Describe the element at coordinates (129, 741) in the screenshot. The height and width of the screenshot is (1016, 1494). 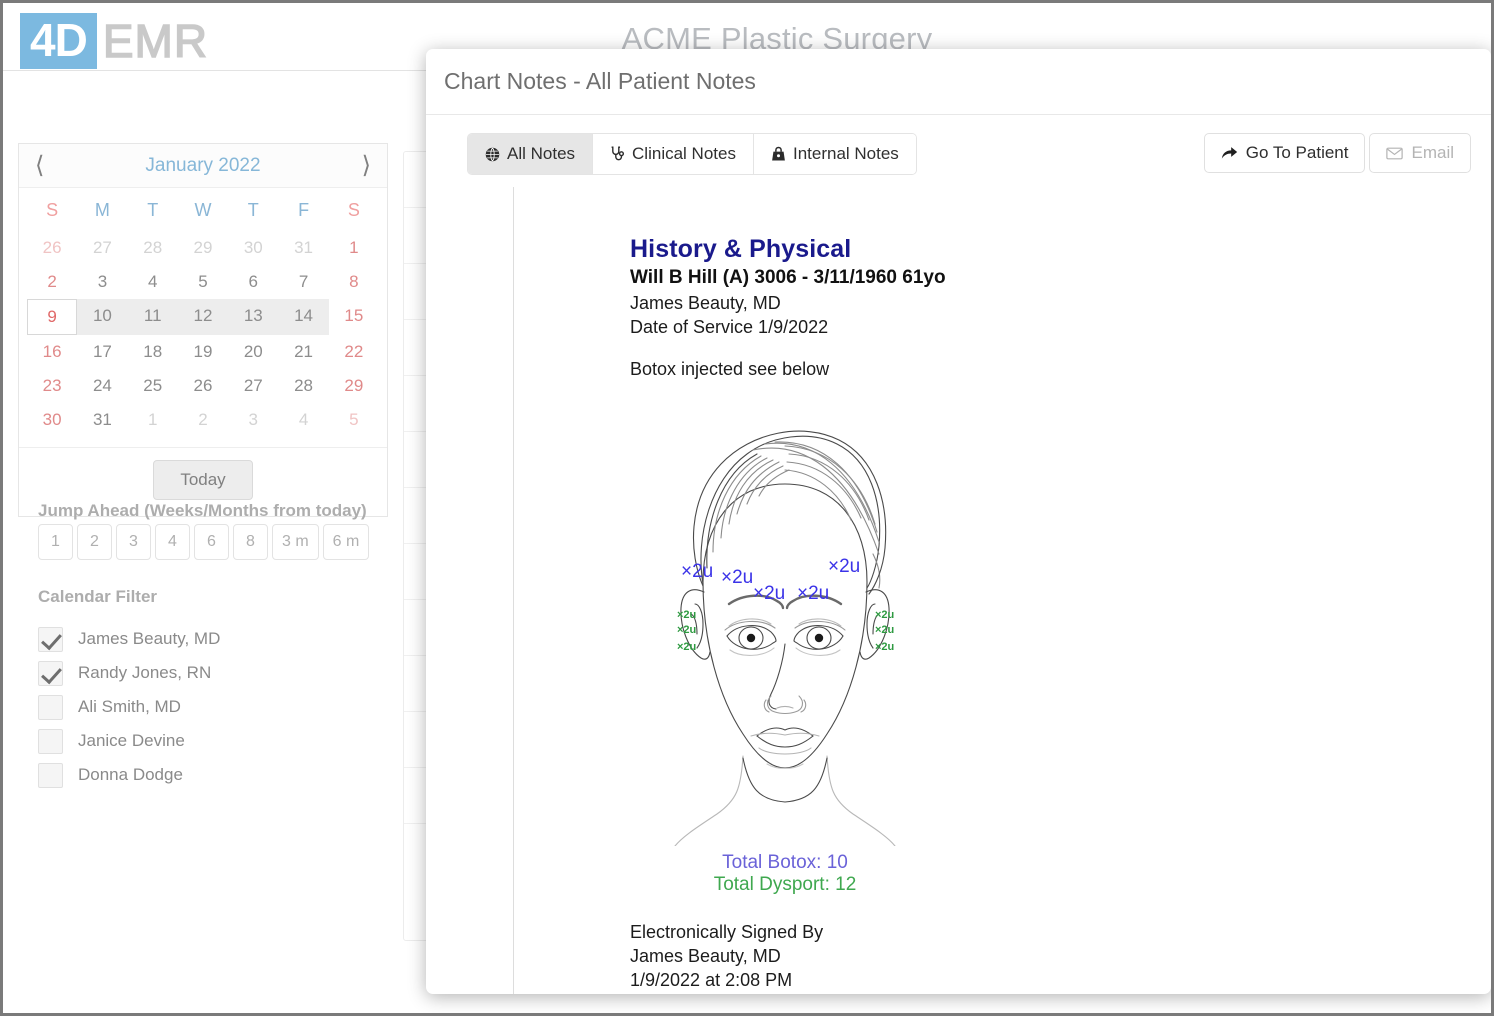
I see `calendar-filter-row: Janice Devine` at that location.